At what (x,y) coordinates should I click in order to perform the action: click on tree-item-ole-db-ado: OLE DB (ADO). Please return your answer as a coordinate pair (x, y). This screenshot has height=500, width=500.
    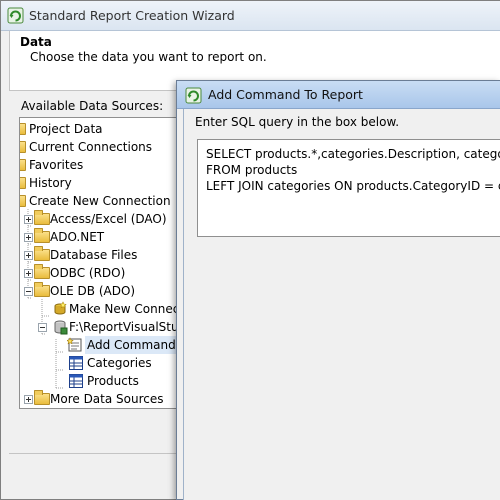
    Looking at the image, I should click on (101, 291).